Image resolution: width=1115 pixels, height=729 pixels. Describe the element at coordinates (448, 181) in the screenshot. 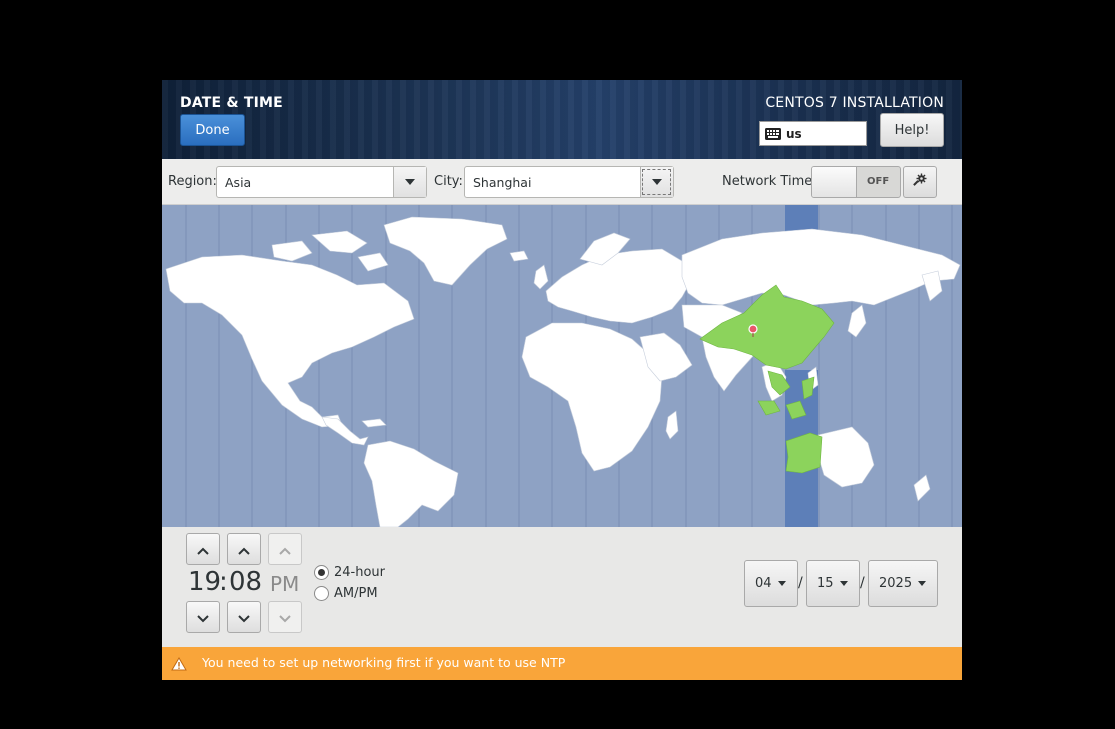

I see `city-label: City:` at that location.